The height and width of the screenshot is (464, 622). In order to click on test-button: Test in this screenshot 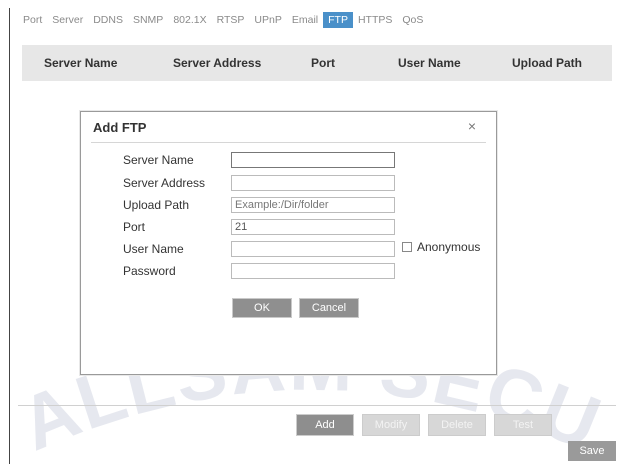, I will do `click(523, 425)`.